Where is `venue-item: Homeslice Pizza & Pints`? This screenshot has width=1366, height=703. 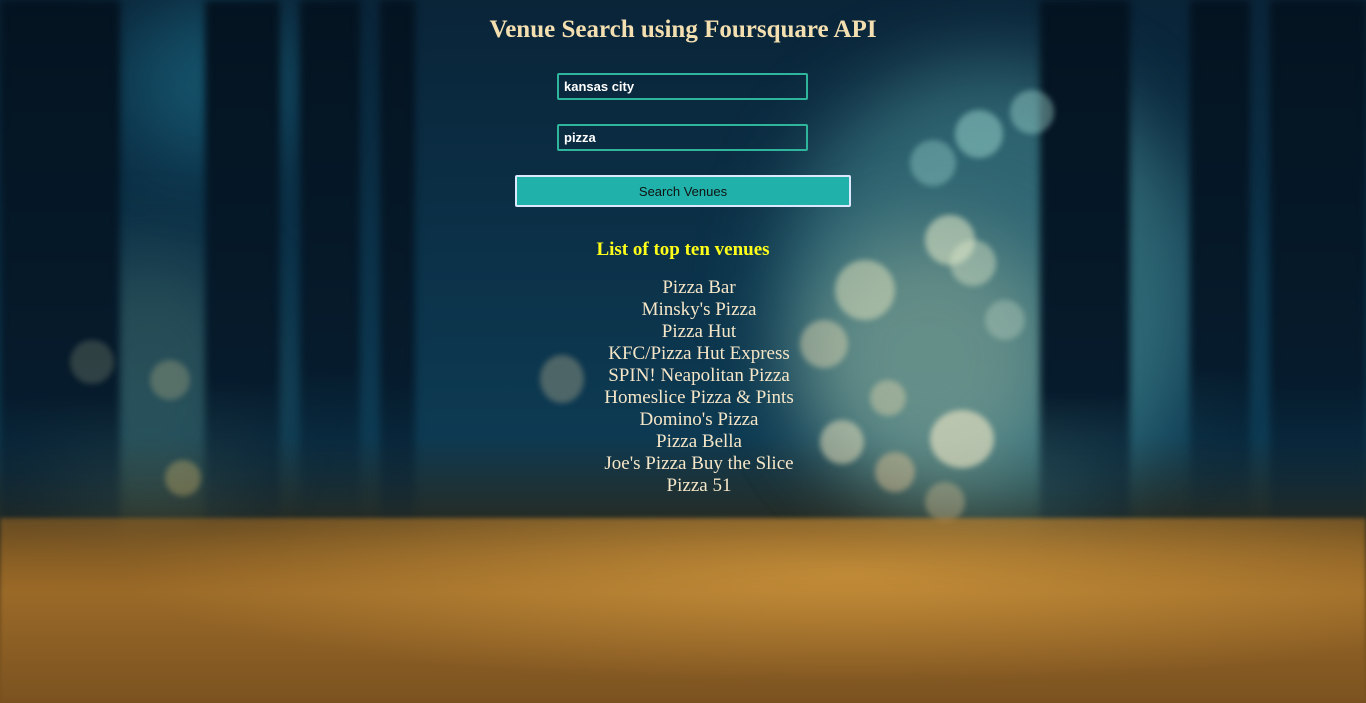 venue-item: Homeslice Pizza & Pints is located at coordinates (699, 397).